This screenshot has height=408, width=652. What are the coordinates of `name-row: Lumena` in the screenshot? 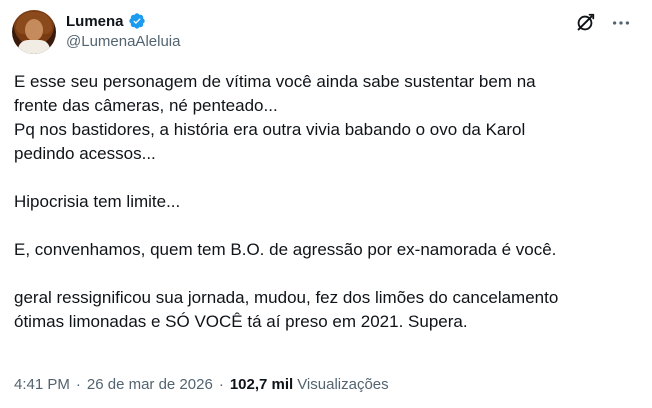 It's located at (123, 21).